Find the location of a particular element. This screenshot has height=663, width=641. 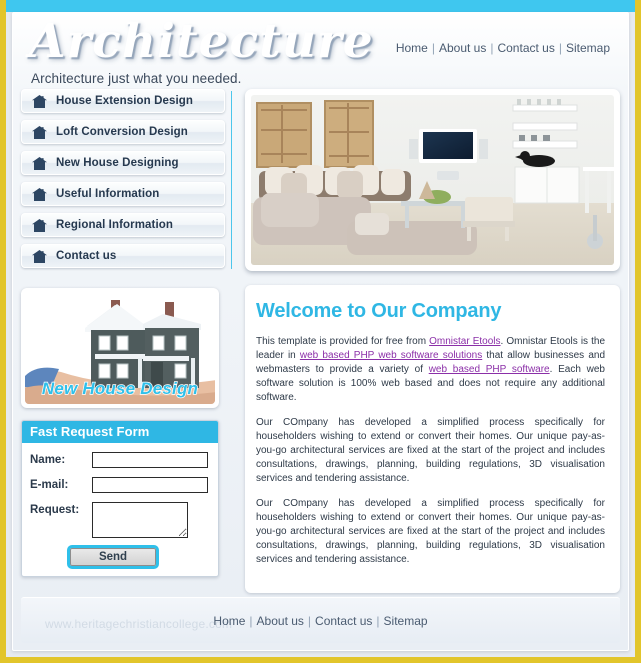

send-button-wrapper: Send is located at coordinates (120, 557).